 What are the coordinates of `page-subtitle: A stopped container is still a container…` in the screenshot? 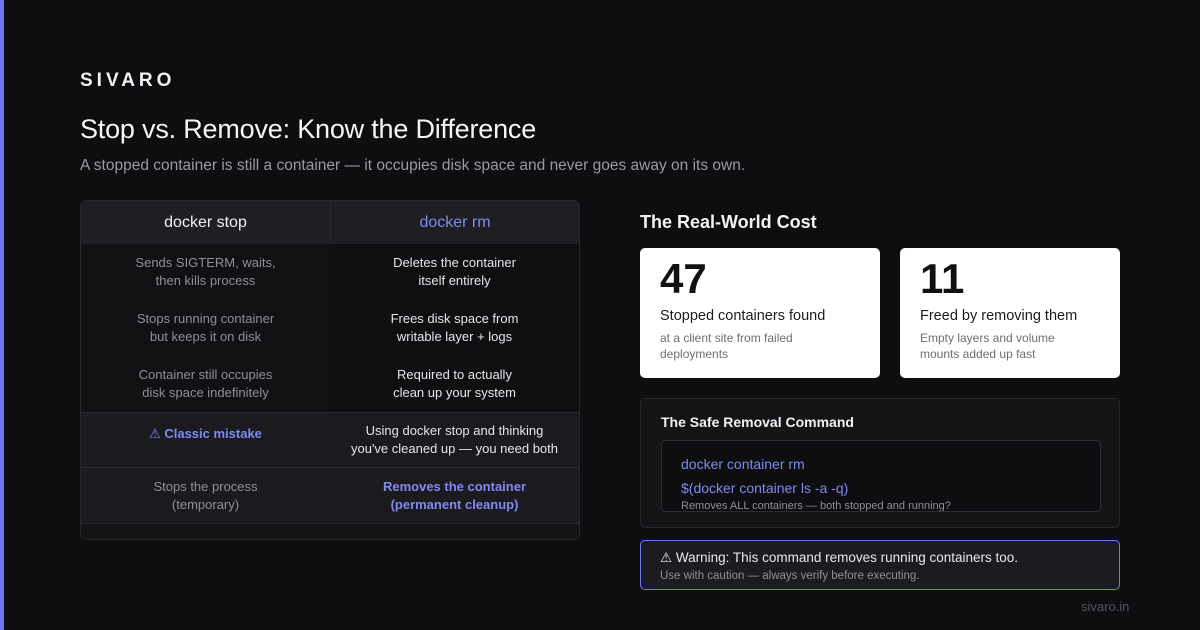 It's located at (413, 165).